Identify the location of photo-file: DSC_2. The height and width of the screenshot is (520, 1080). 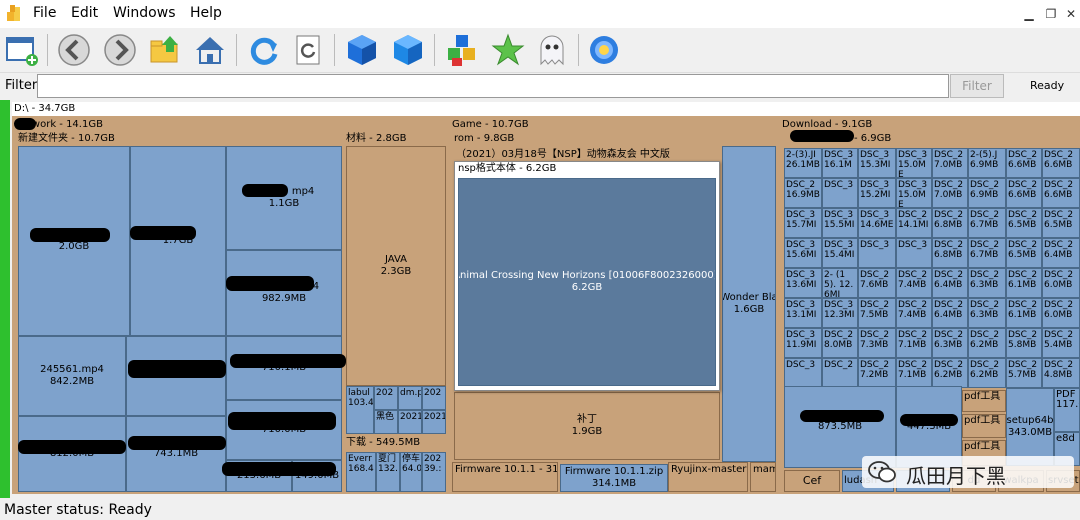
(840, 373).